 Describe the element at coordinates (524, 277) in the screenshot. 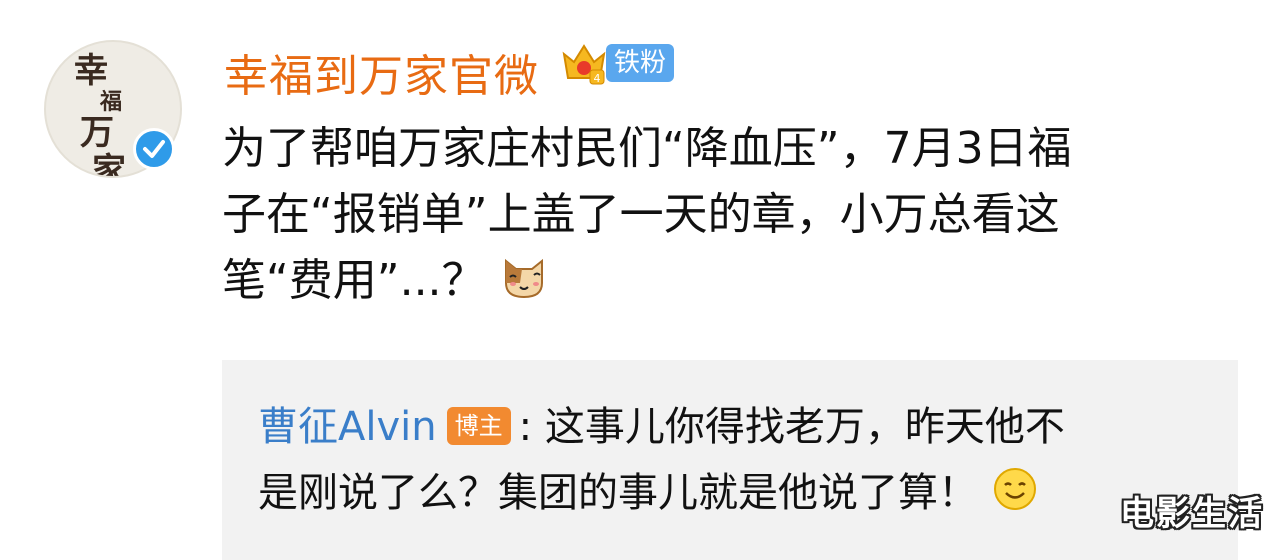

I see `cat-face-icon` at that location.